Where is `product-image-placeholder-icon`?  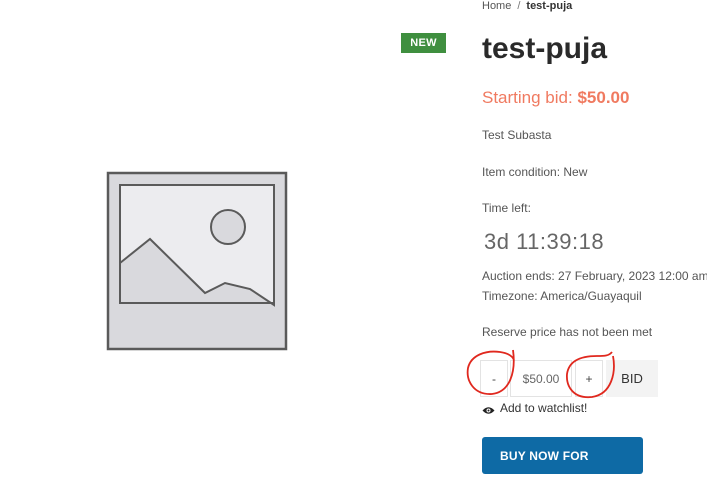
product-image-placeholder-icon is located at coordinates (197, 261).